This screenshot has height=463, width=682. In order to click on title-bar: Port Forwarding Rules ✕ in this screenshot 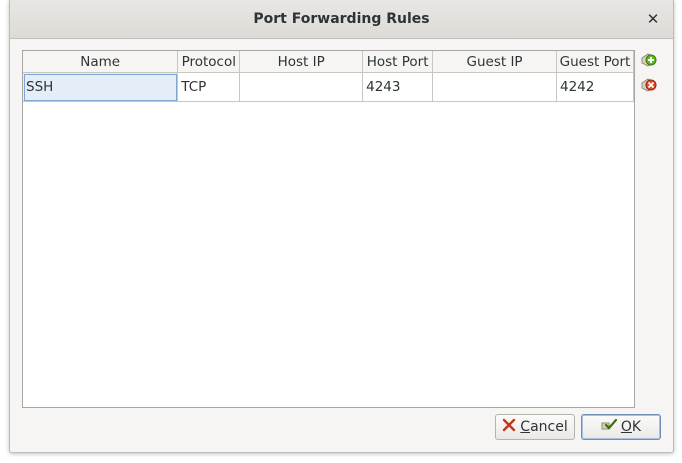, I will do `click(341, 19)`.